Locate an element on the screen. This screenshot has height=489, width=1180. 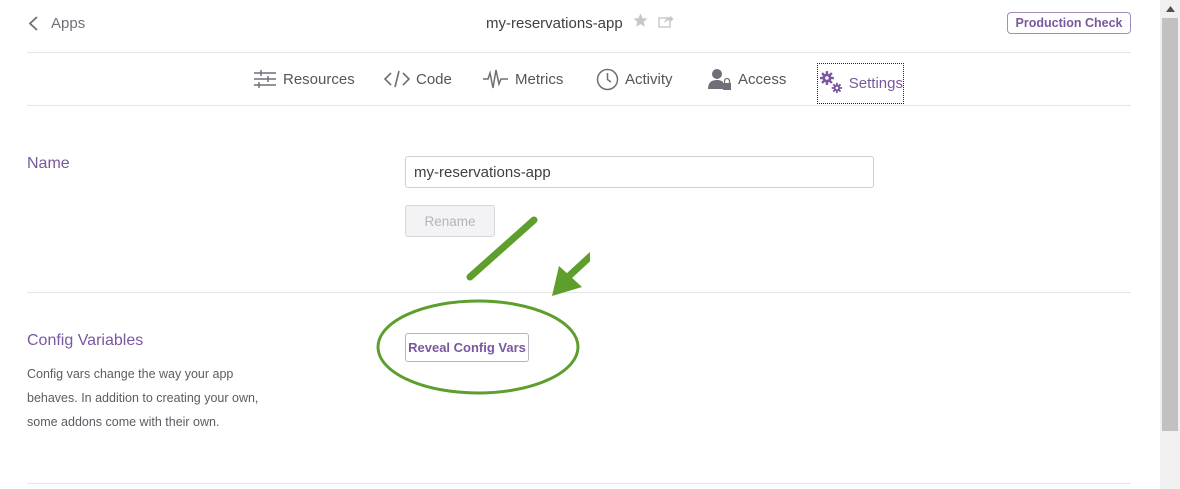
config-vars-section-label: Config Variables is located at coordinates (85, 340).